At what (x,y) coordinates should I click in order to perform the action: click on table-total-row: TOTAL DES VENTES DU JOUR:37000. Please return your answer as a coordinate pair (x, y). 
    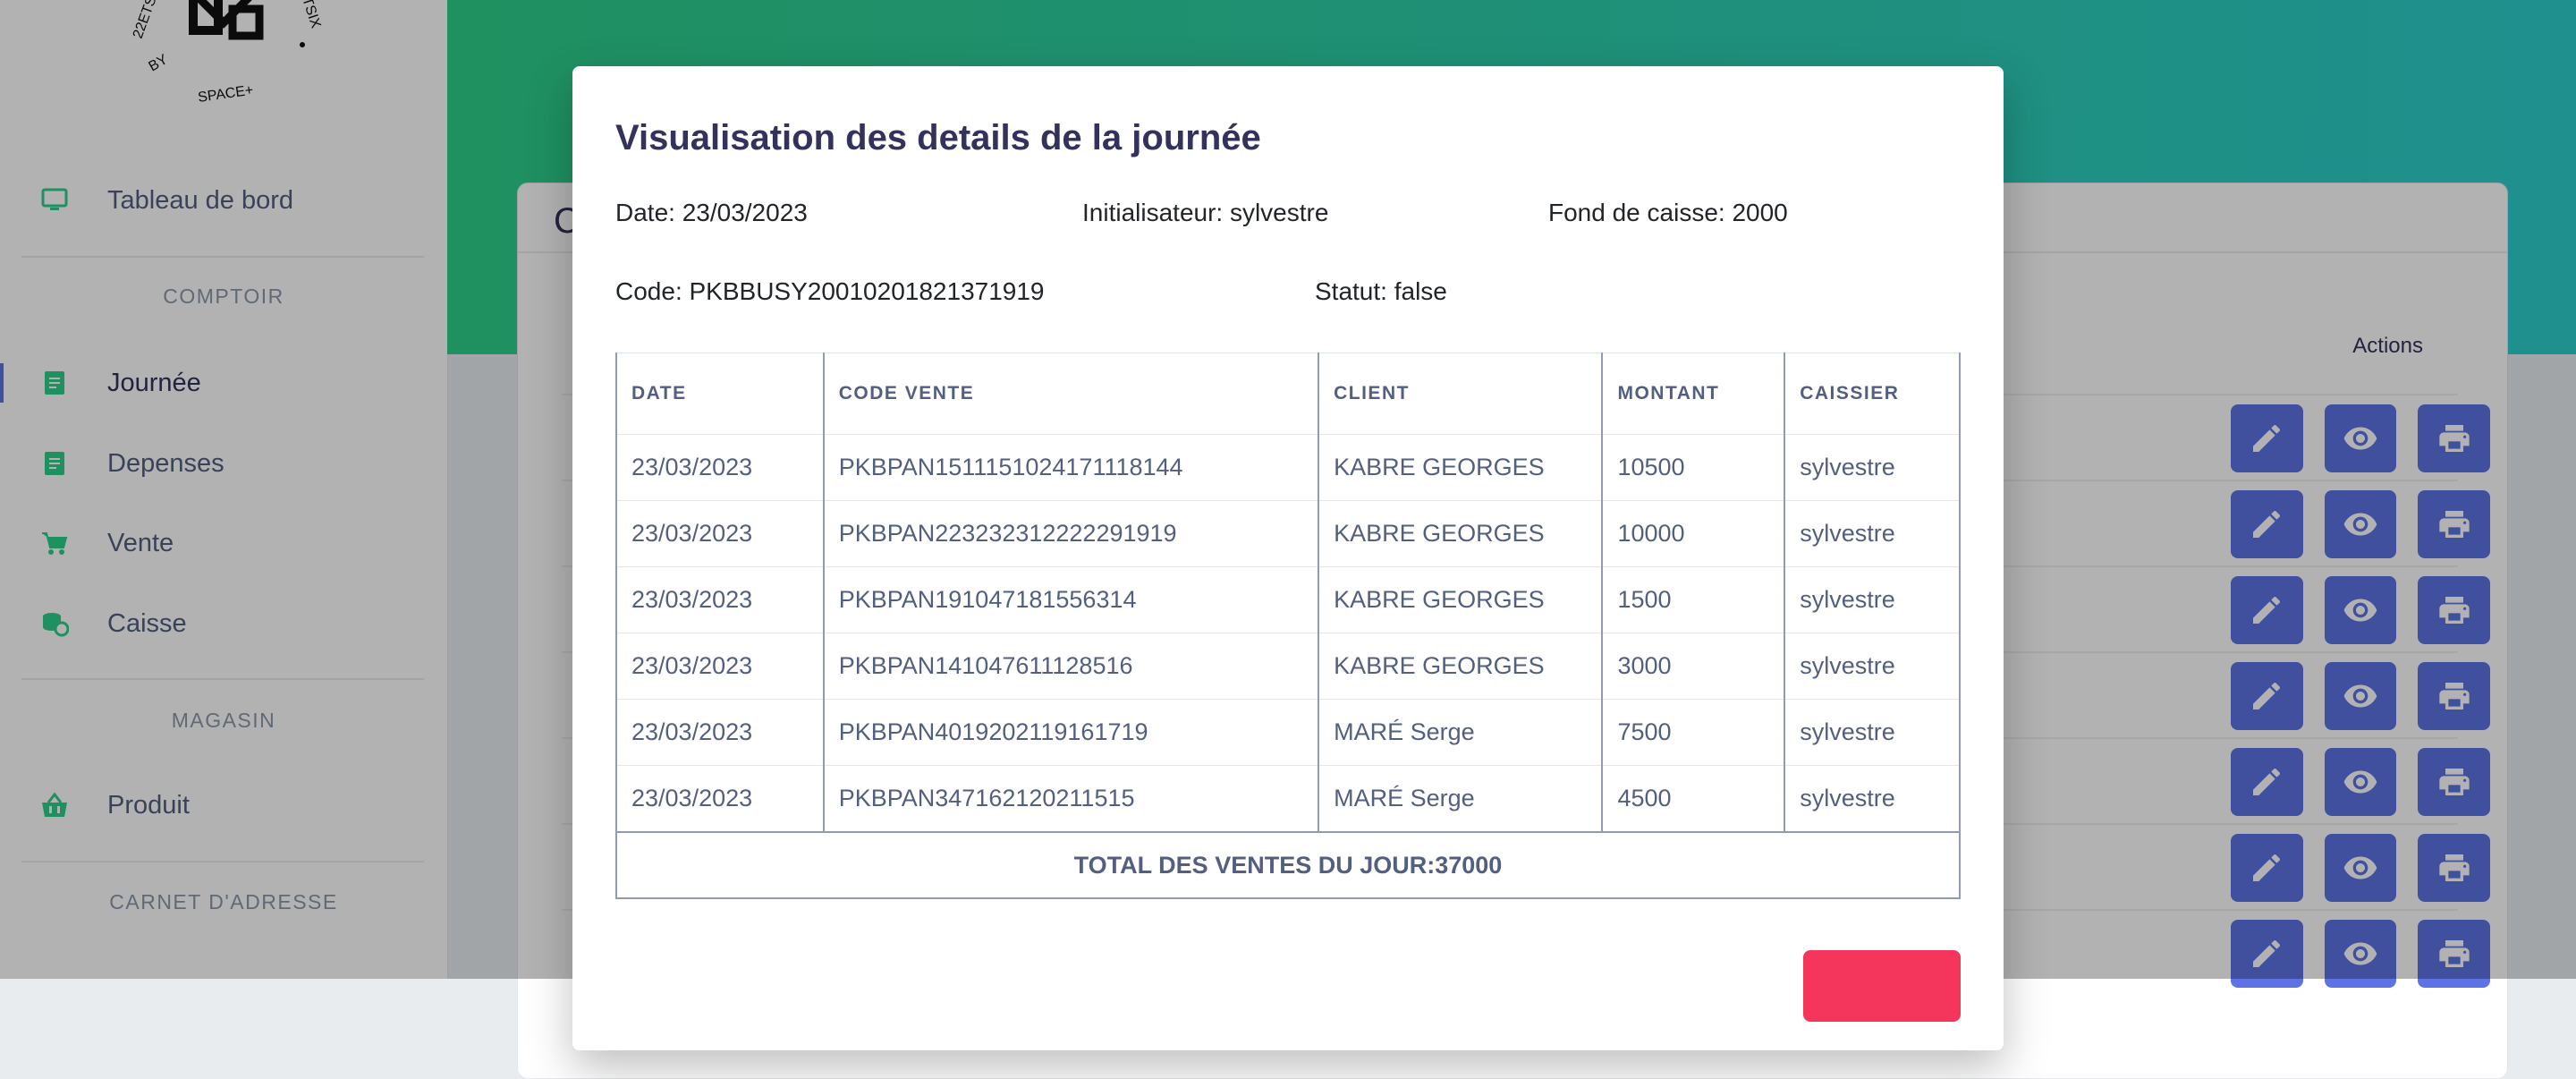
    Looking at the image, I should click on (1288, 865).